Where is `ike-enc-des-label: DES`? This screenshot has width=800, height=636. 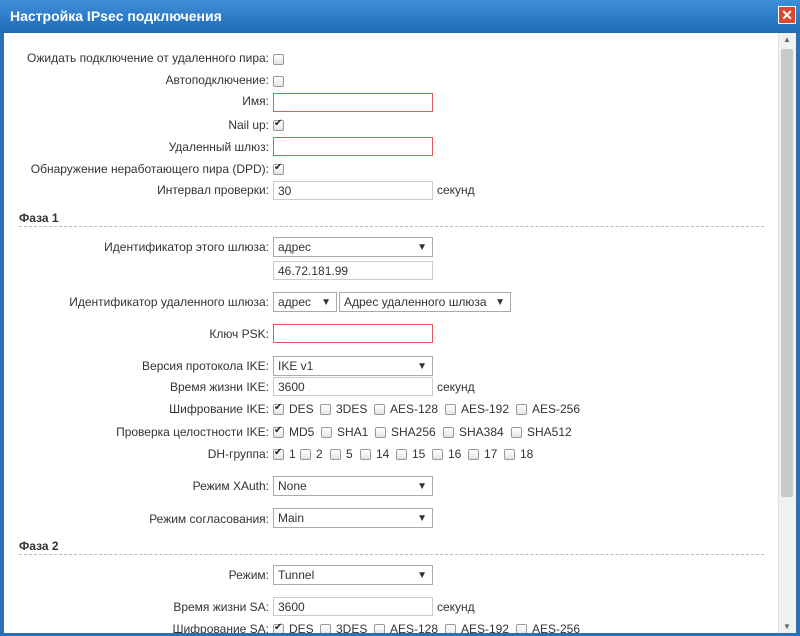
ike-enc-des-label: DES is located at coordinates (301, 409).